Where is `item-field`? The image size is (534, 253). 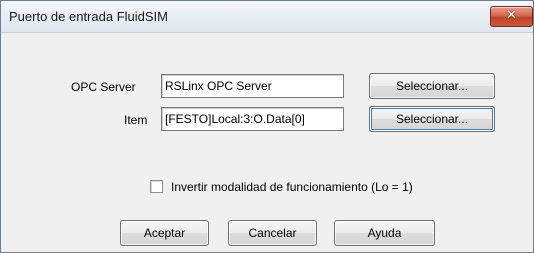 item-field is located at coordinates (252, 119).